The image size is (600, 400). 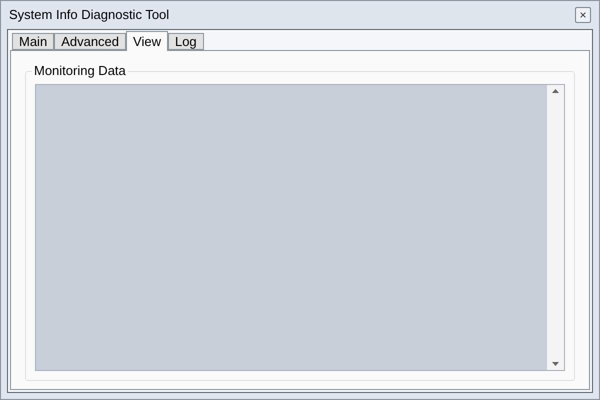 I want to click on window-title: System Info Diagnostic Tool, so click(x=89, y=15).